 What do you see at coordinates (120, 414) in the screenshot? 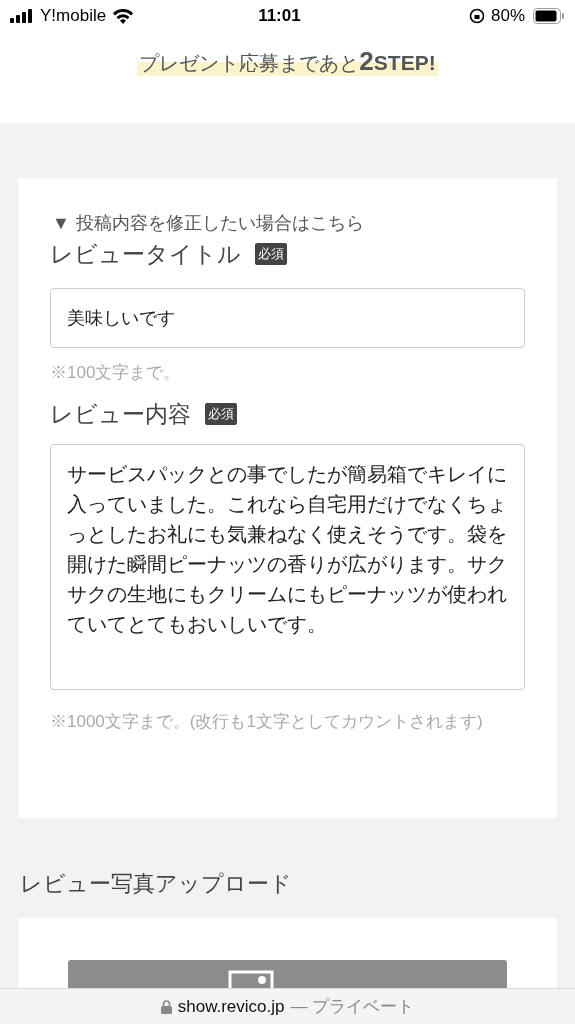
I see `field-label: レビュー内容` at bounding box center [120, 414].